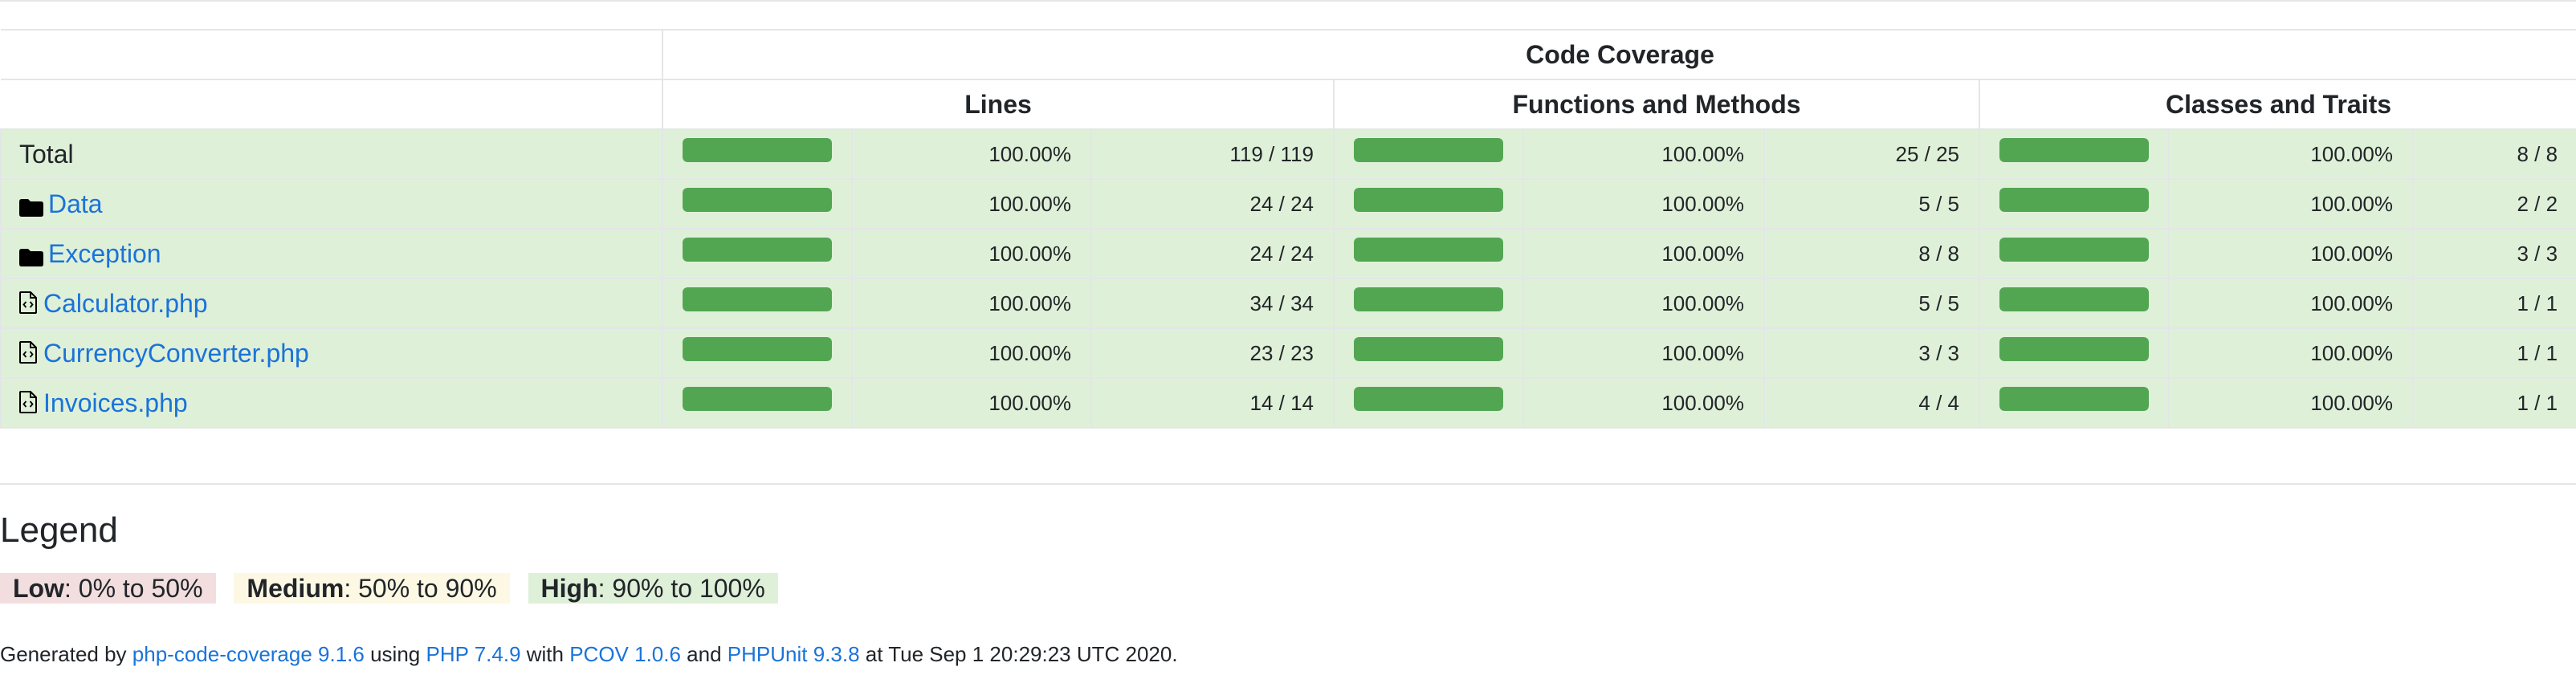 This screenshot has width=2576, height=679. Describe the element at coordinates (332, 54) in the screenshot. I see `header-blank-cell` at that location.